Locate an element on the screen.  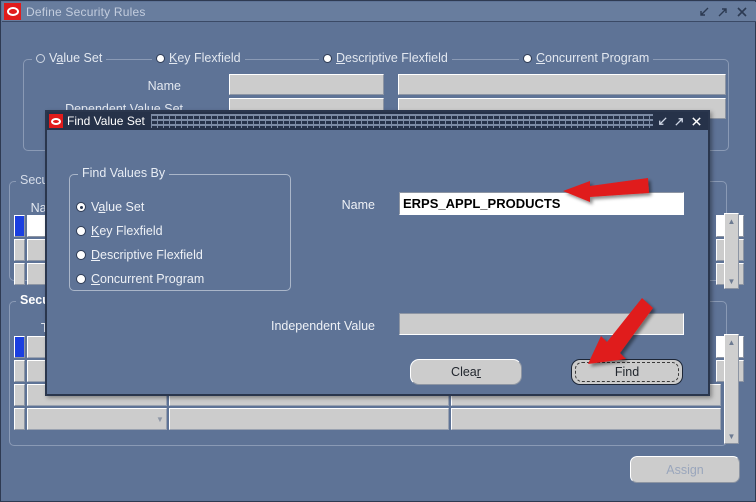
radio-key-flexfield: Key Flexfield is located at coordinates (119, 231).